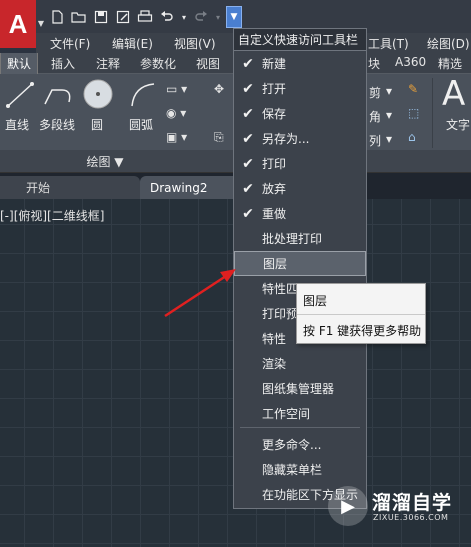 The image size is (471, 547). I want to click on trim-dropdown-icon: ▾, so click(389, 91).